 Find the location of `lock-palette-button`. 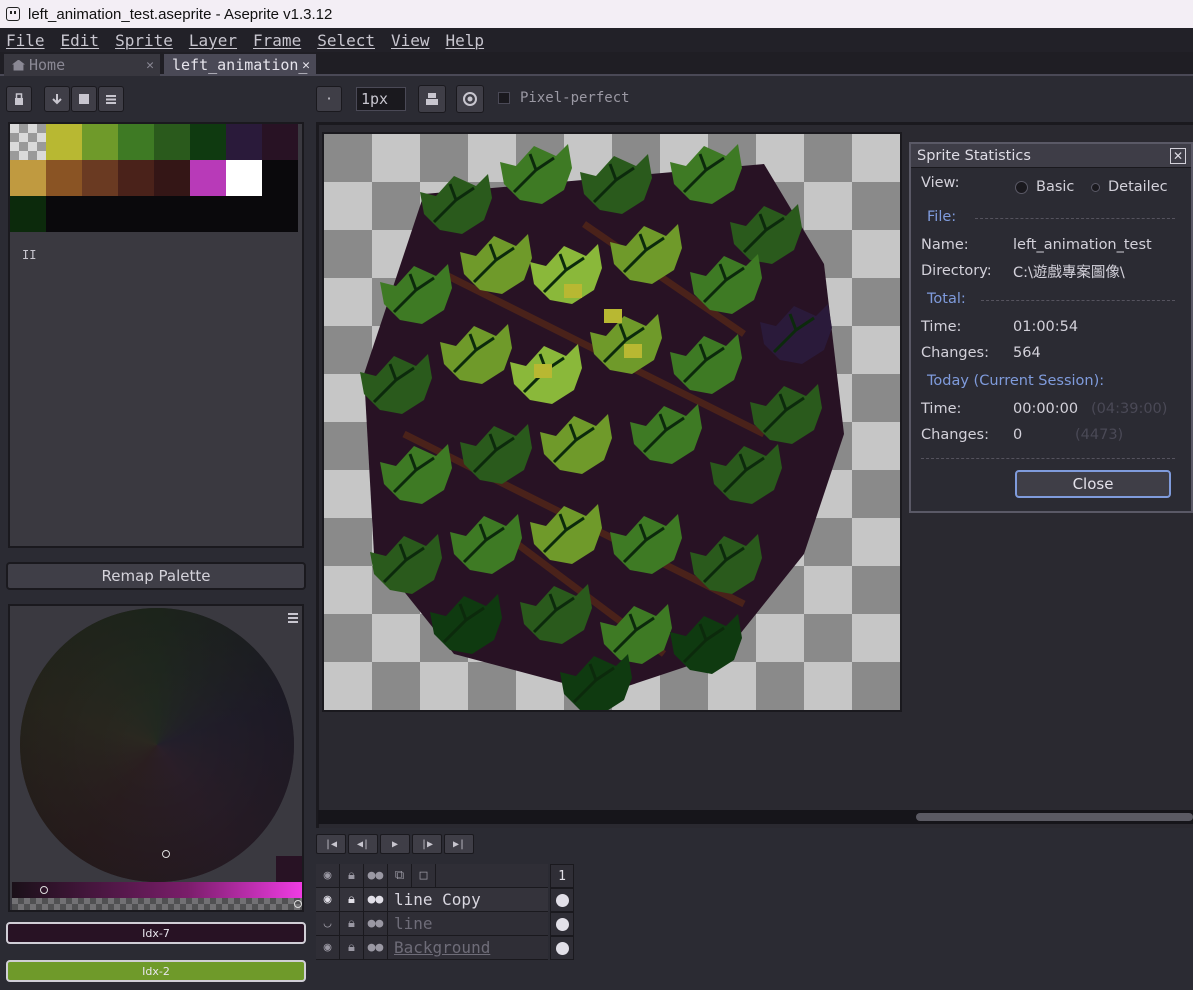

lock-palette-button is located at coordinates (19, 99).